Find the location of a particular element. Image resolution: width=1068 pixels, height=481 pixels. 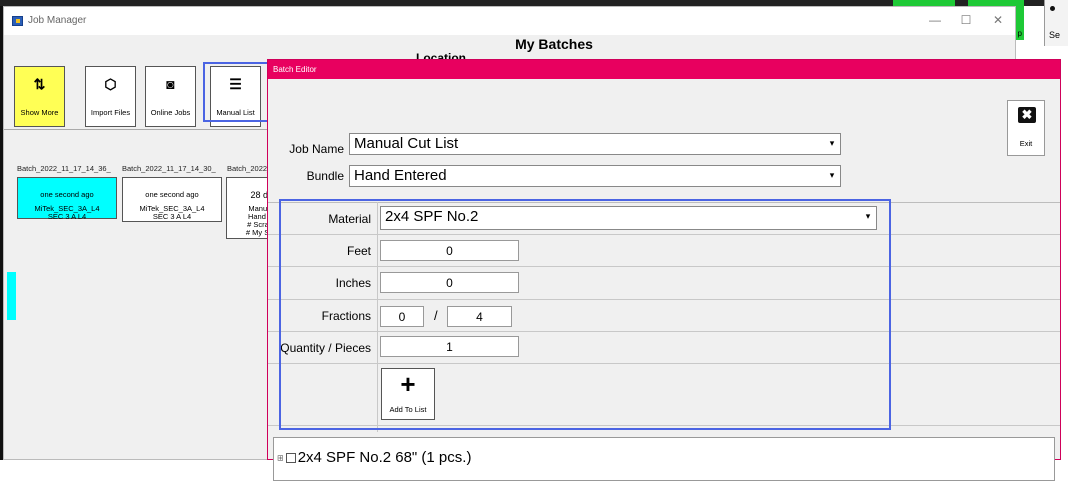

dot-icon is located at coordinates (1052, 8).